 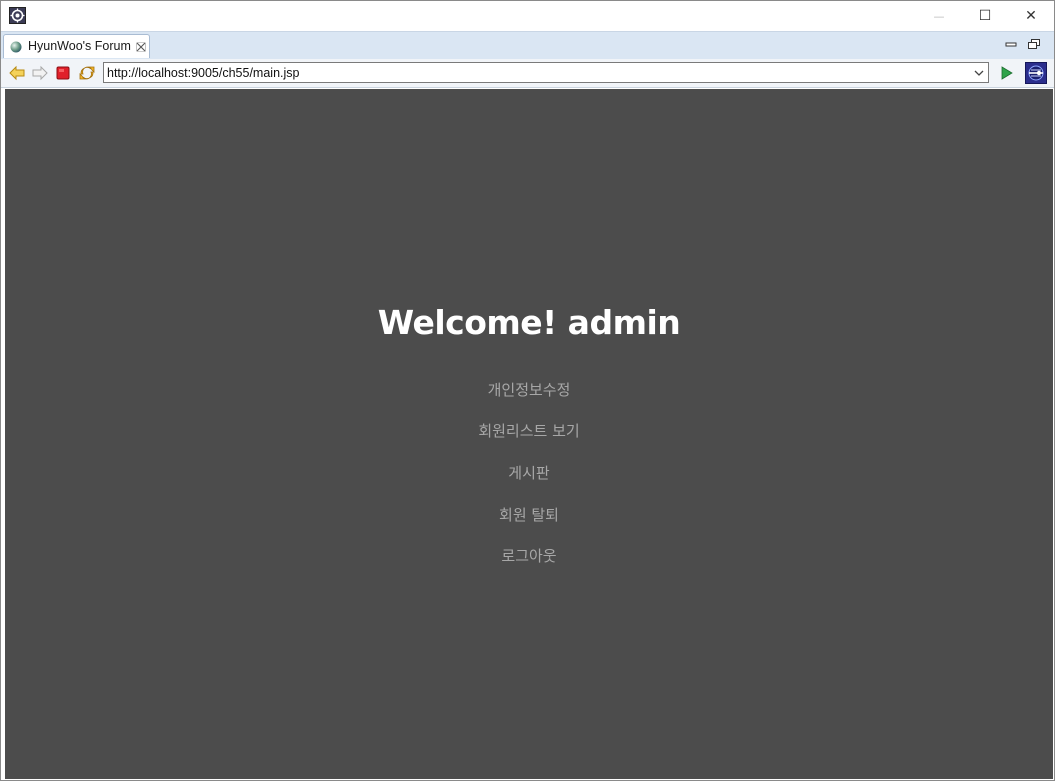 I want to click on window-maximize-button: ☐, so click(x=985, y=16).